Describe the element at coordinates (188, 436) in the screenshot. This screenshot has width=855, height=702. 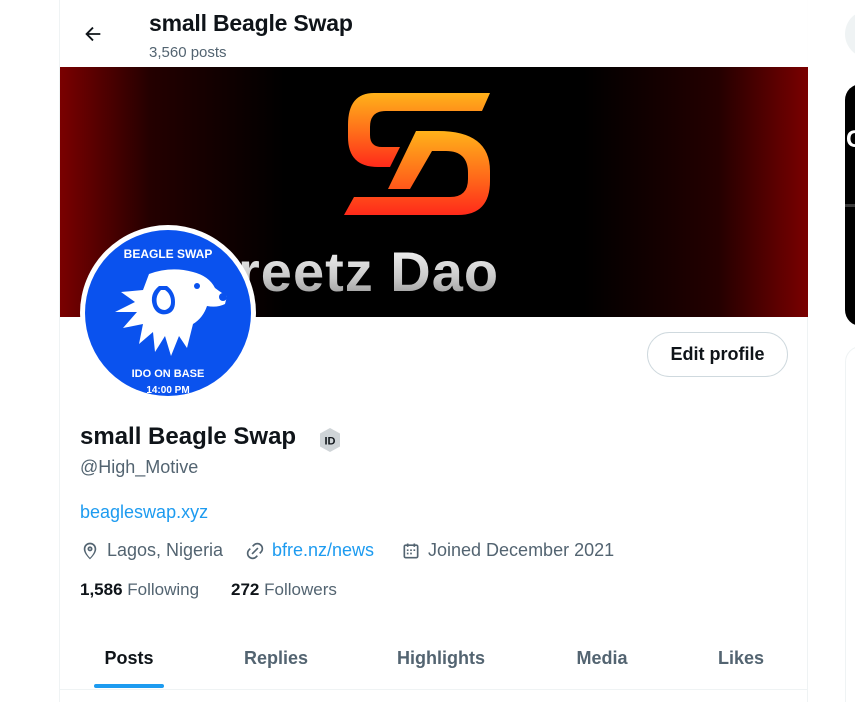
I see `profile-name: small Beagle Swap` at that location.